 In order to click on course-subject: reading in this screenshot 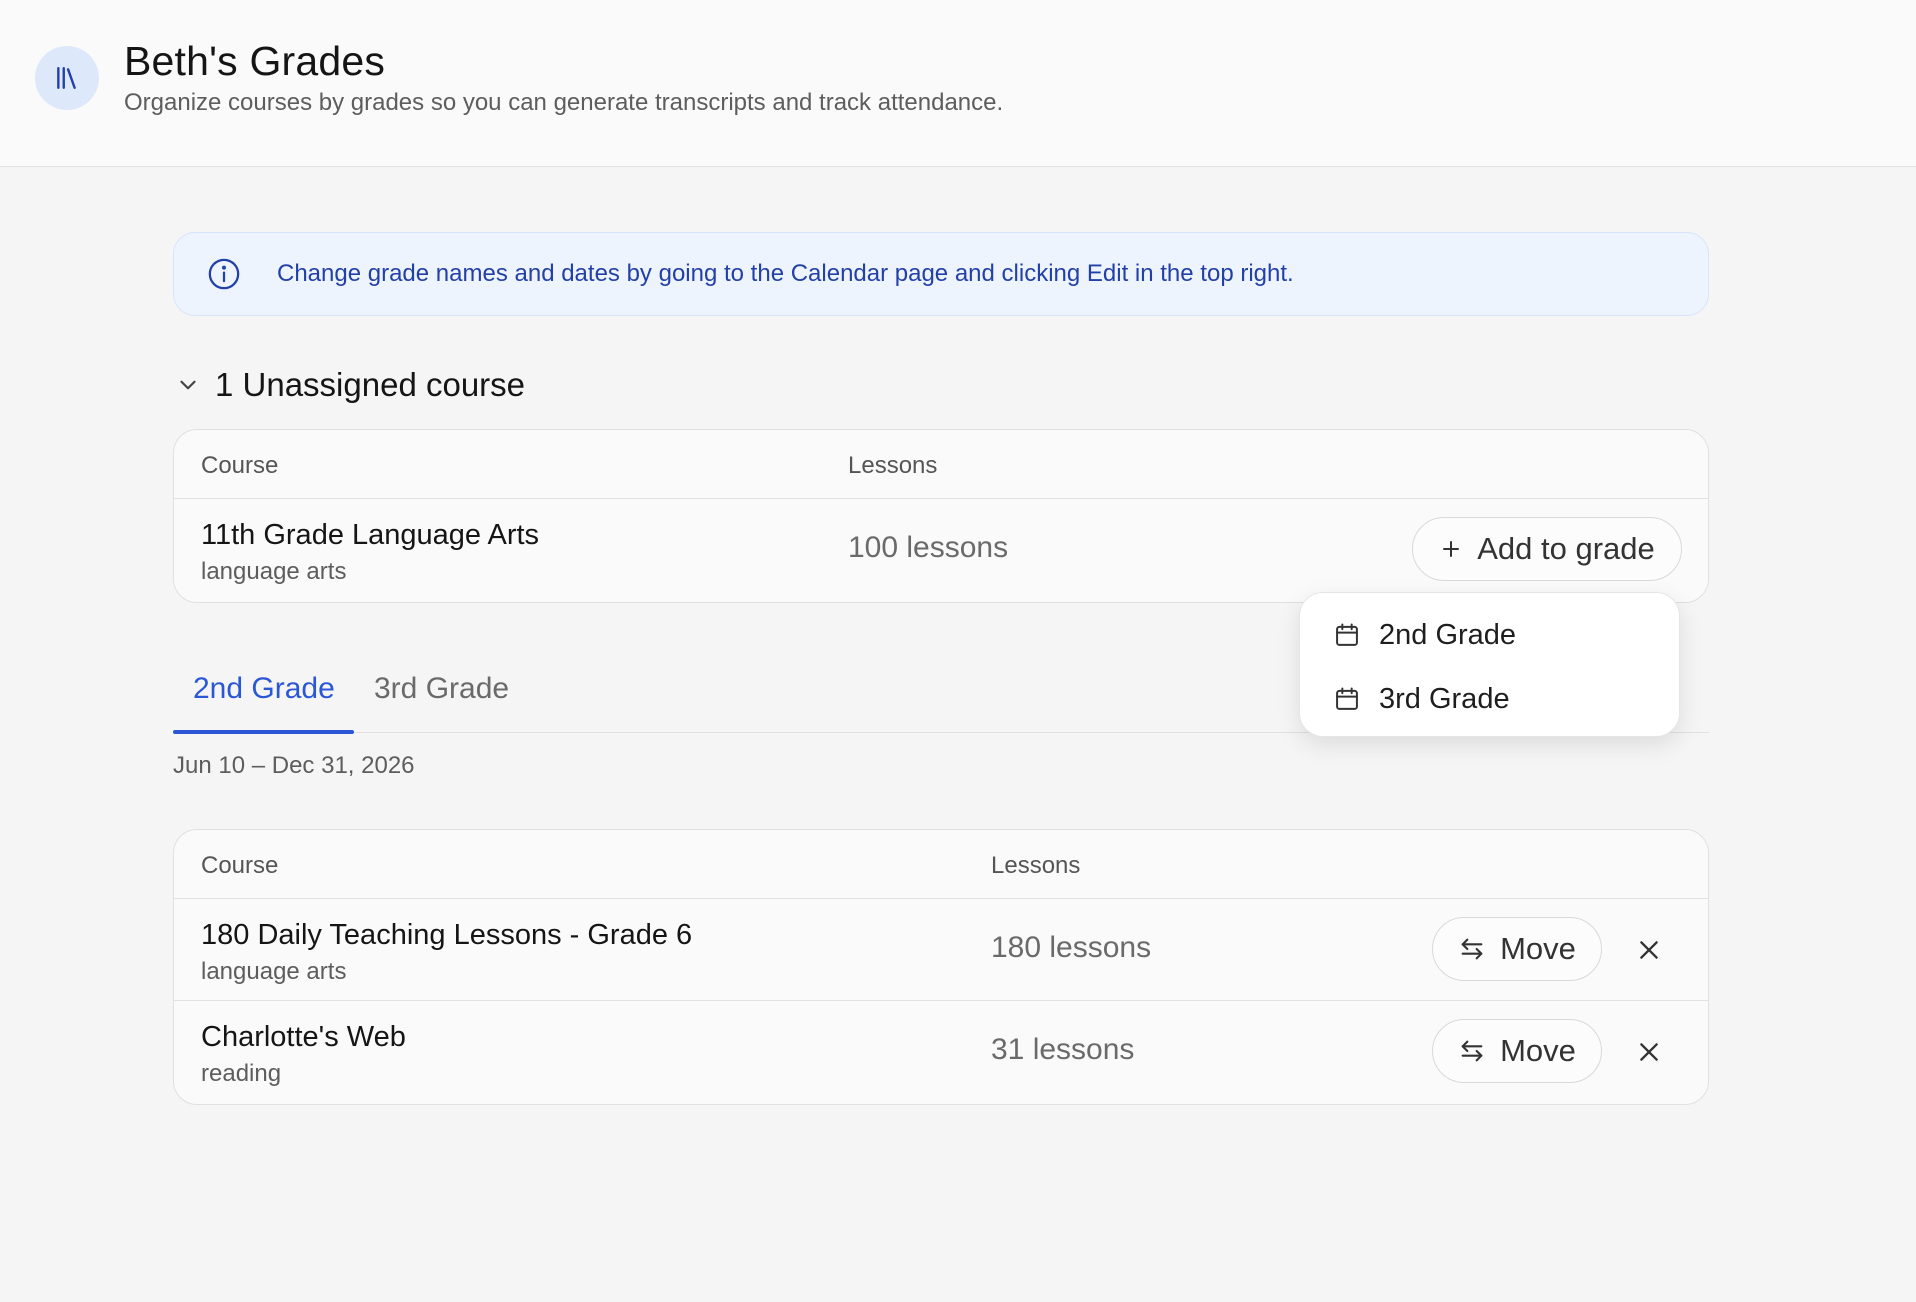, I will do `click(241, 1073)`.